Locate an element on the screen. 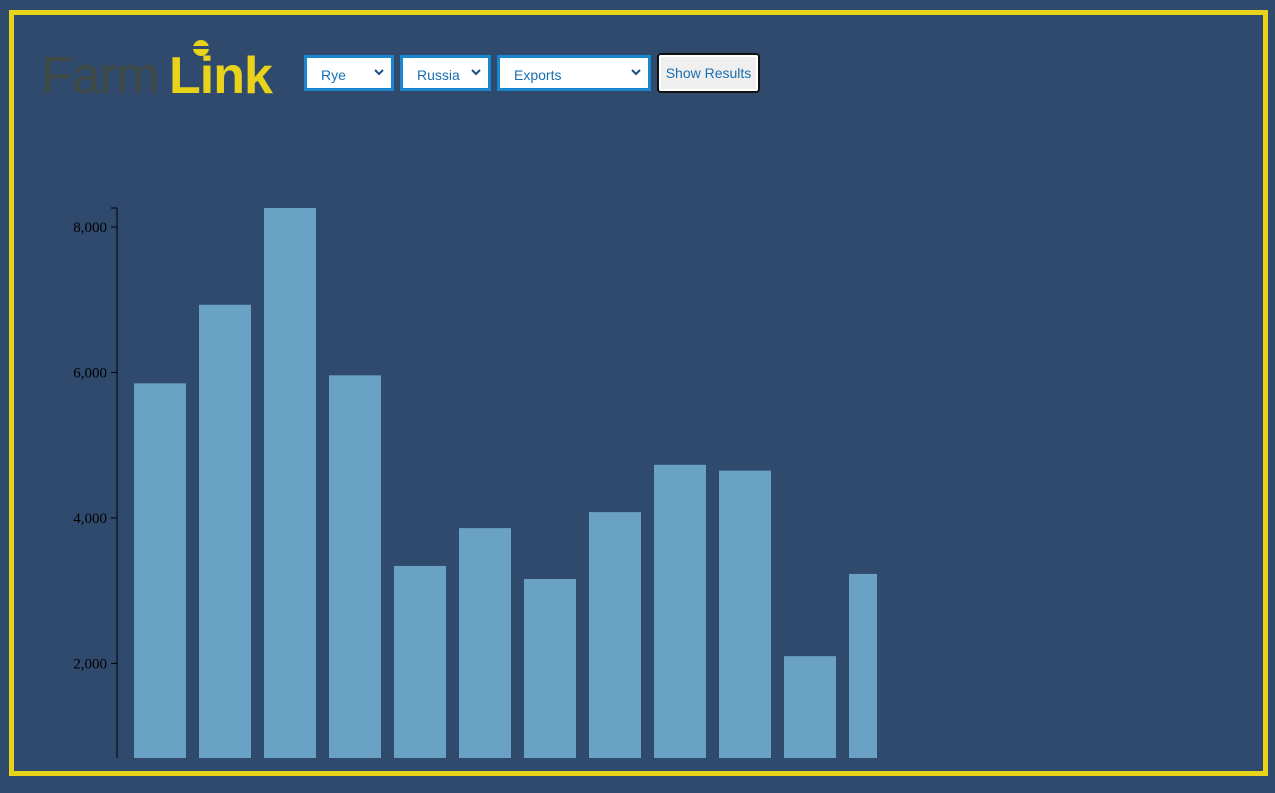  y-tick-label: 4,000 is located at coordinates (90, 519).